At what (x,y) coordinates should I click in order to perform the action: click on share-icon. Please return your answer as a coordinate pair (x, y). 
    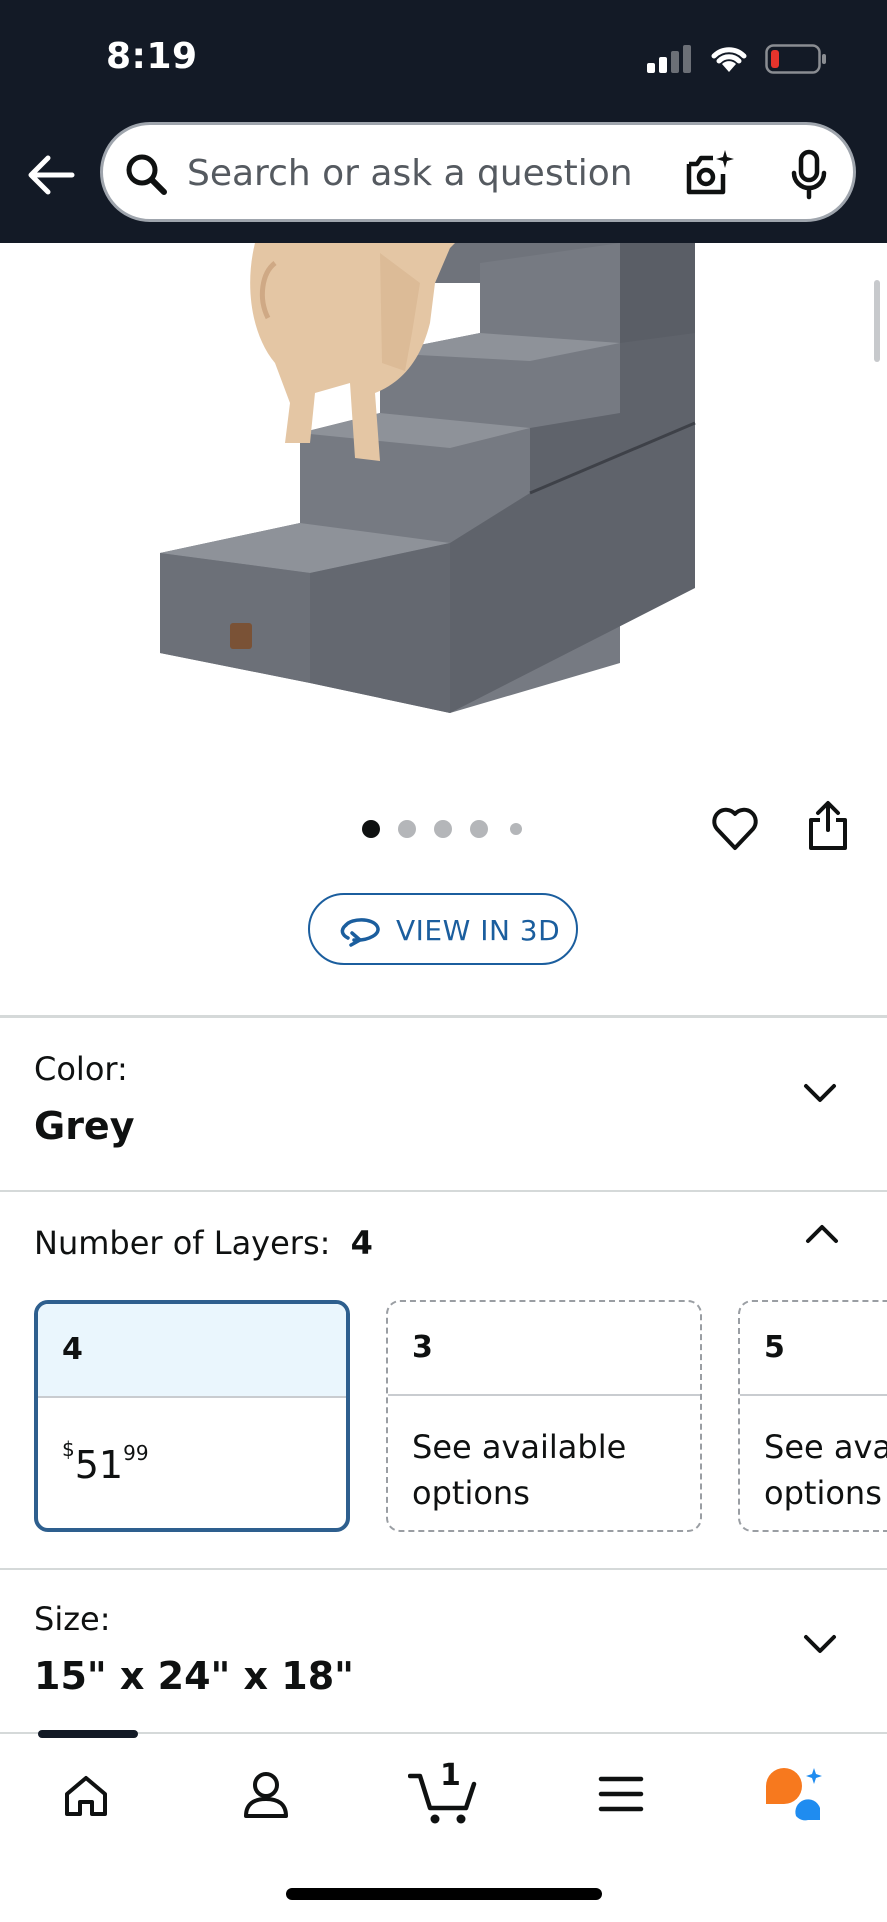
    Looking at the image, I should click on (828, 826).